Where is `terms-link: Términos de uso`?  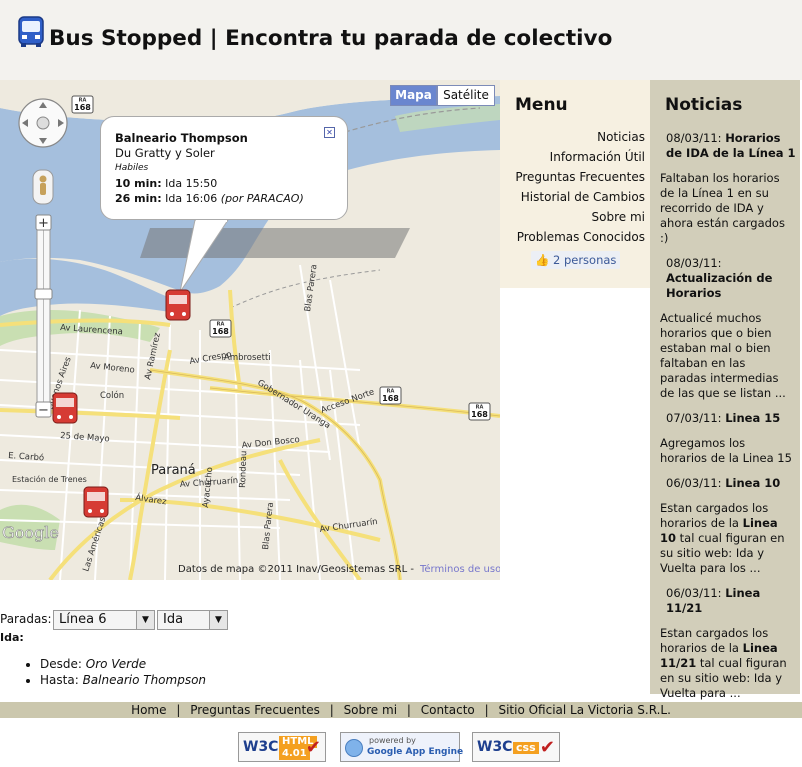 terms-link: Términos de uso is located at coordinates (460, 569).